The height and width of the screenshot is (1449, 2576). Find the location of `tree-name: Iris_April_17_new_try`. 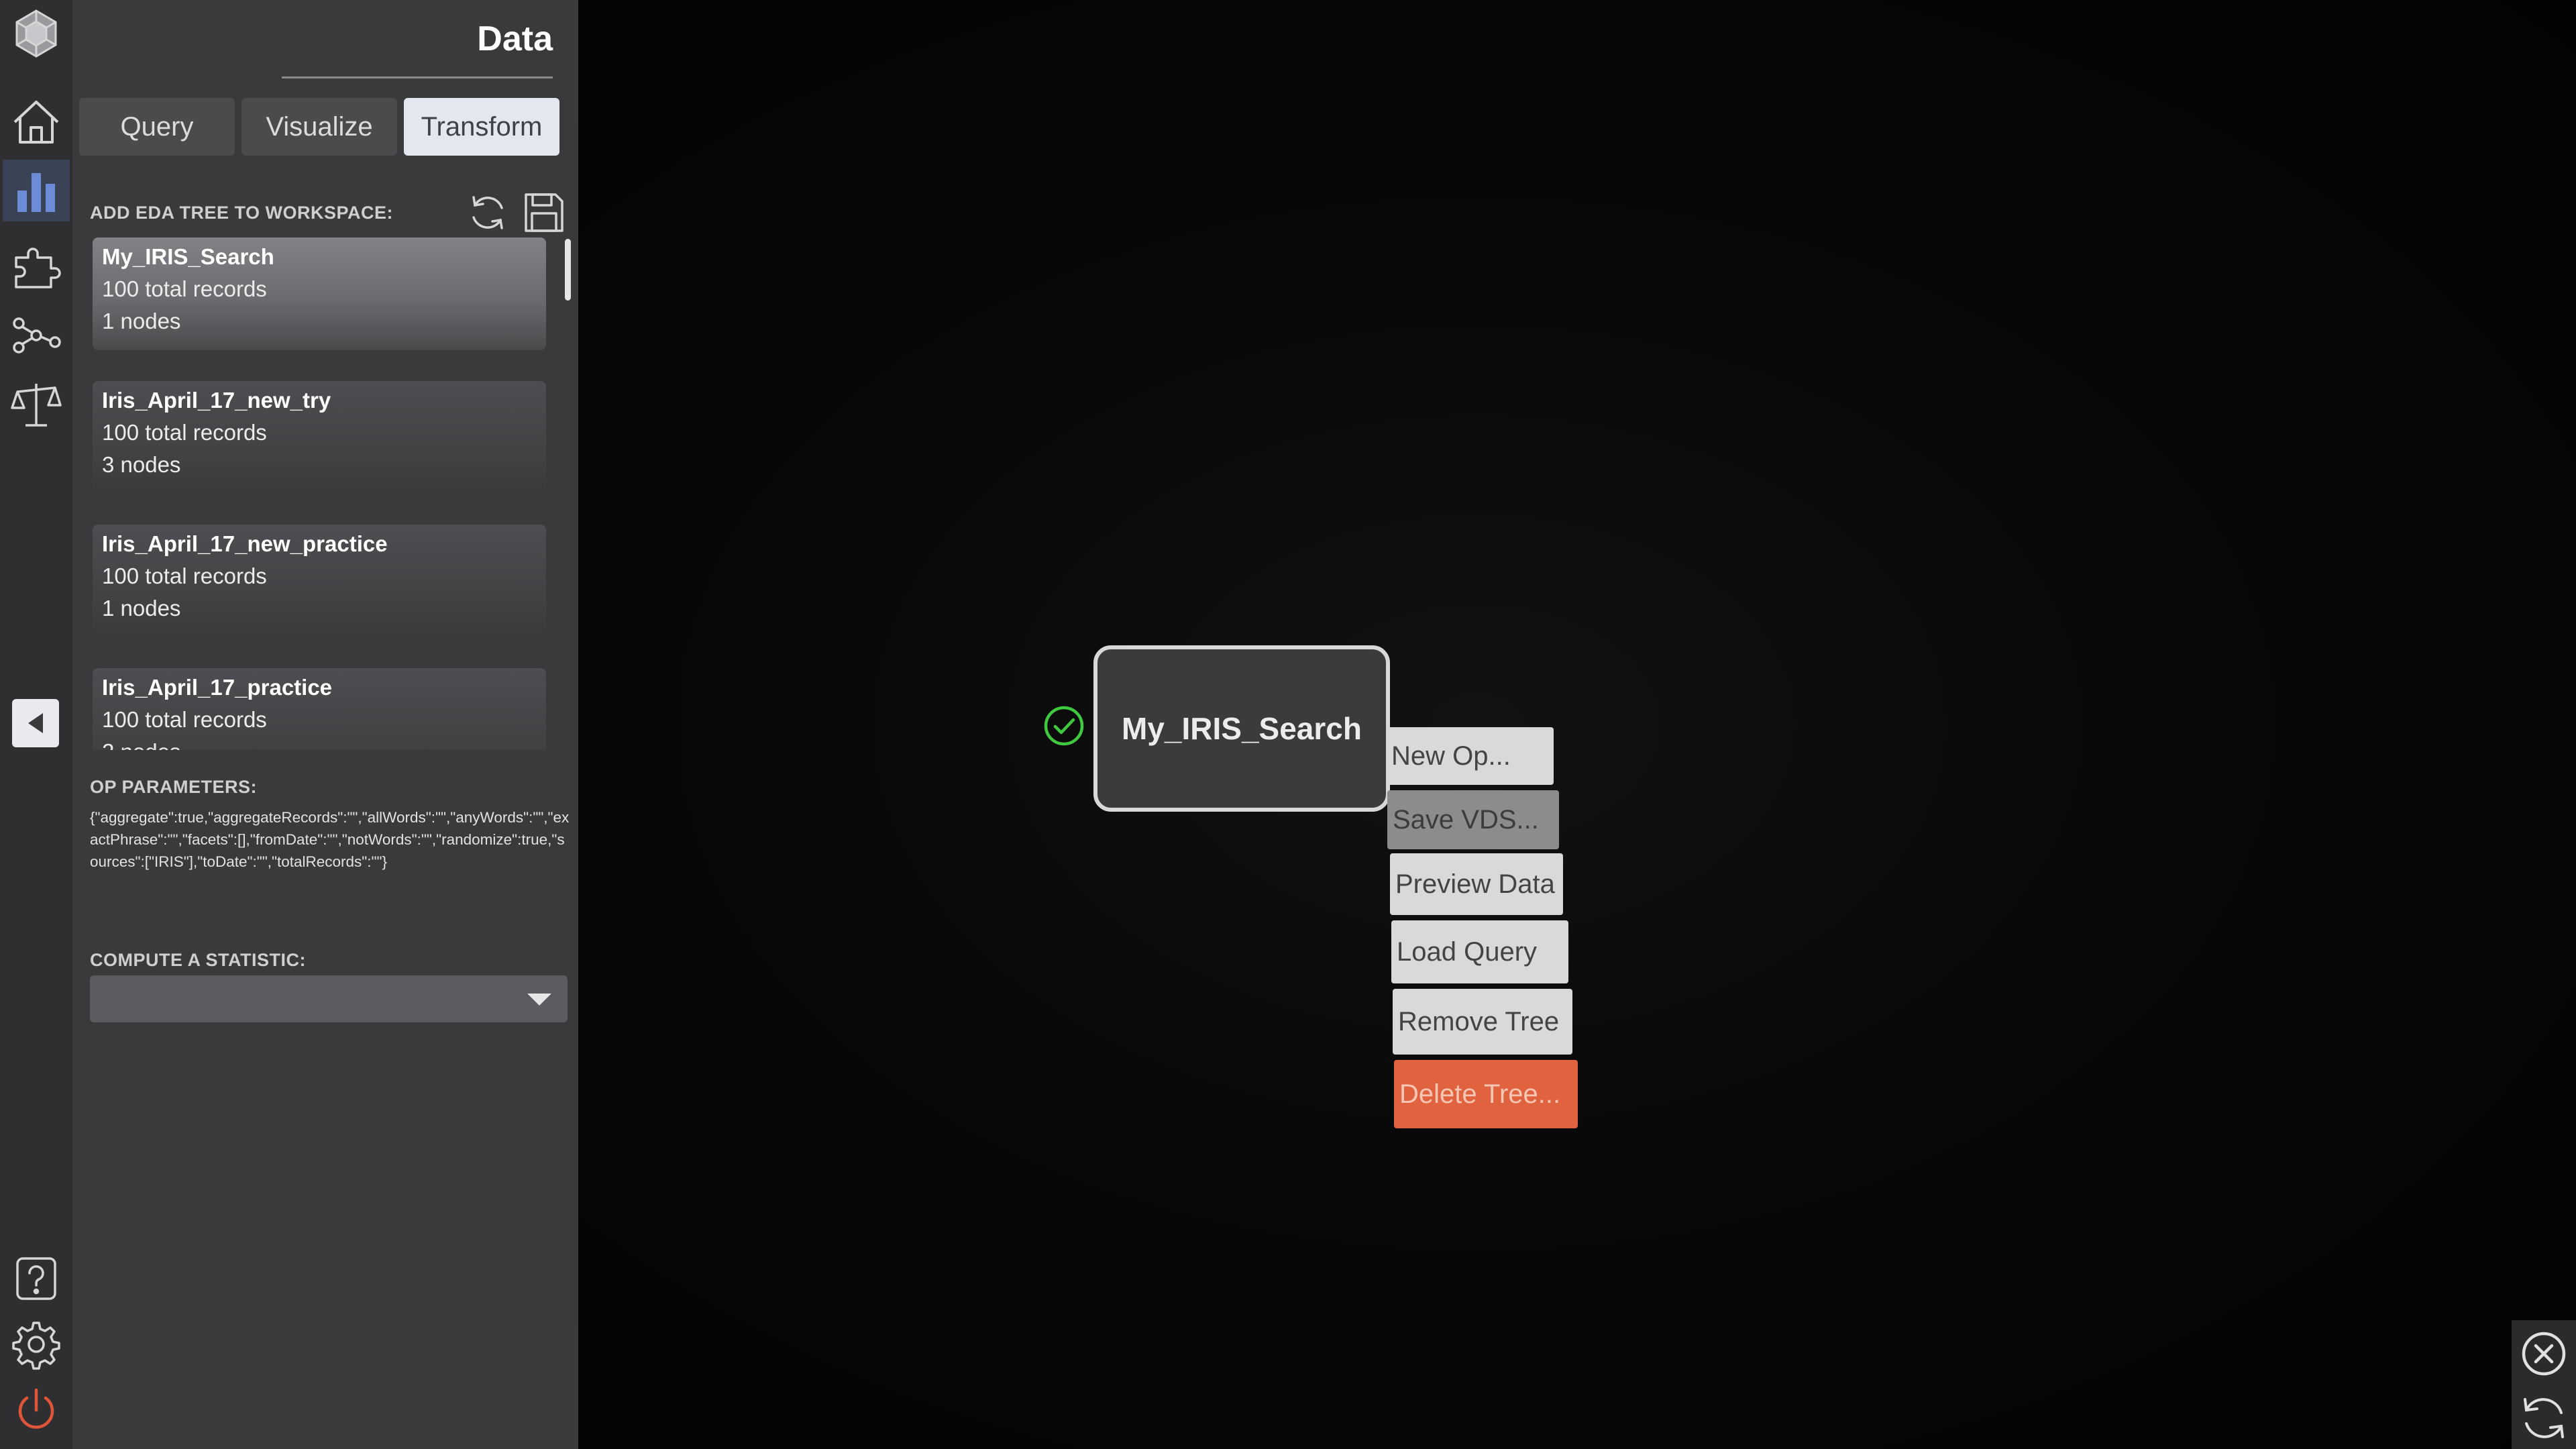

tree-name: Iris_April_17_new_try is located at coordinates (216, 400).